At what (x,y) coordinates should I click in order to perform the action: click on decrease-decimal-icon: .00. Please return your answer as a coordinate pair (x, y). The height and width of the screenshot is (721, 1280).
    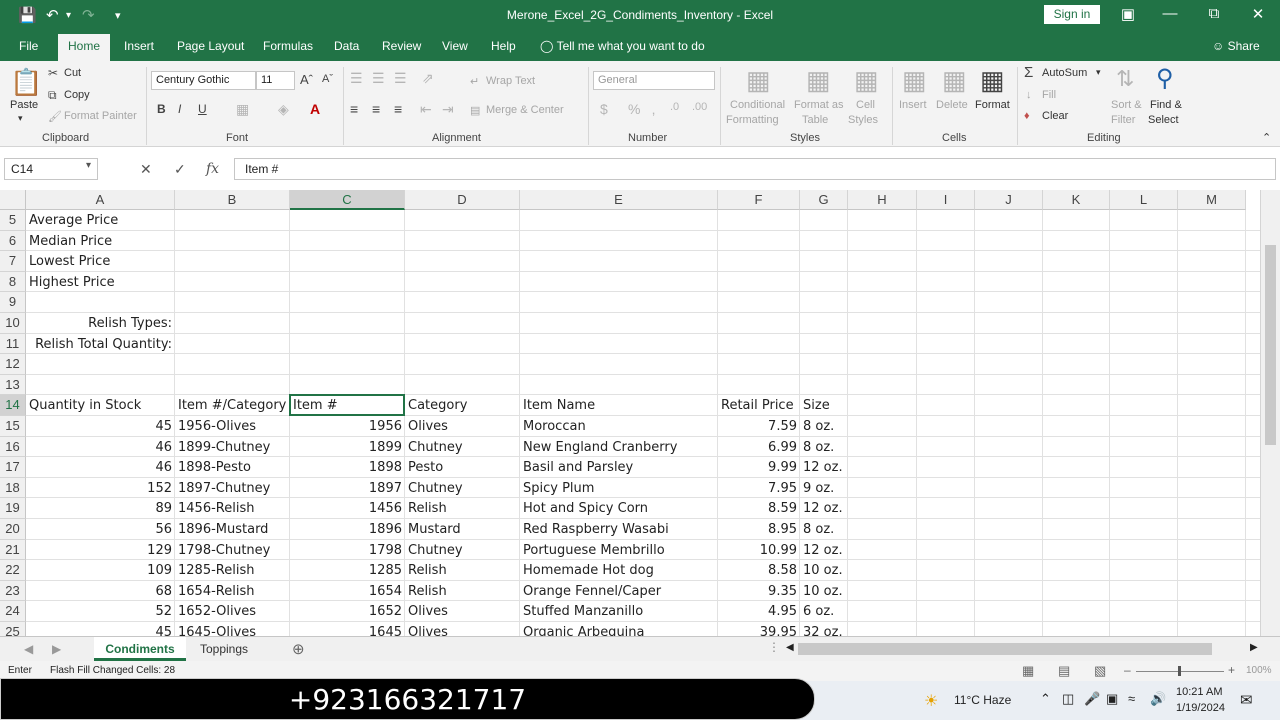
    Looking at the image, I should click on (699, 107).